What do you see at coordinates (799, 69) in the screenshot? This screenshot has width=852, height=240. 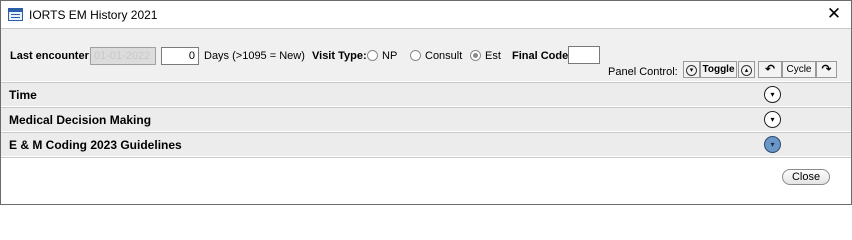 I see `cycle-button: Cycle` at bounding box center [799, 69].